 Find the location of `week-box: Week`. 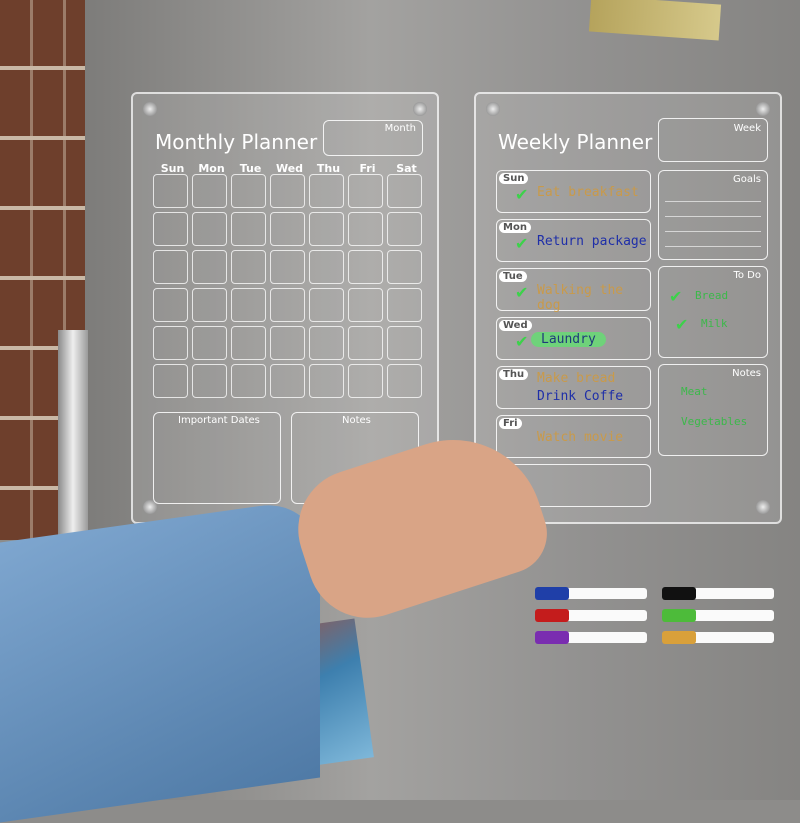

week-box: Week is located at coordinates (713, 140).